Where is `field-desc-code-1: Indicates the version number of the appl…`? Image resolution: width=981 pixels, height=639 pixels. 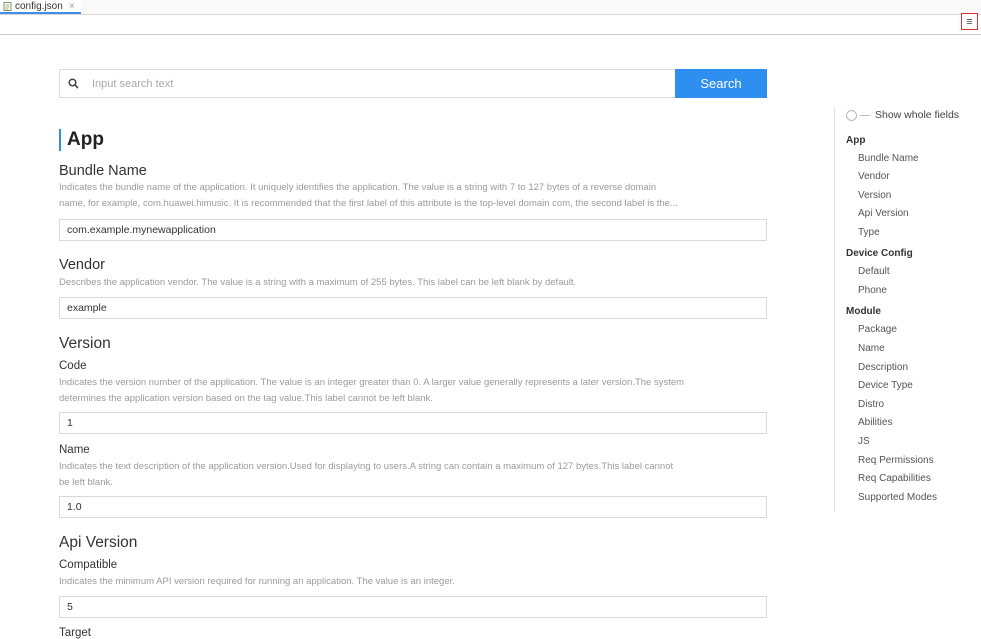
field-desc-code-1: Indicates the version number of the appl… is located at coordinates (372, 382).